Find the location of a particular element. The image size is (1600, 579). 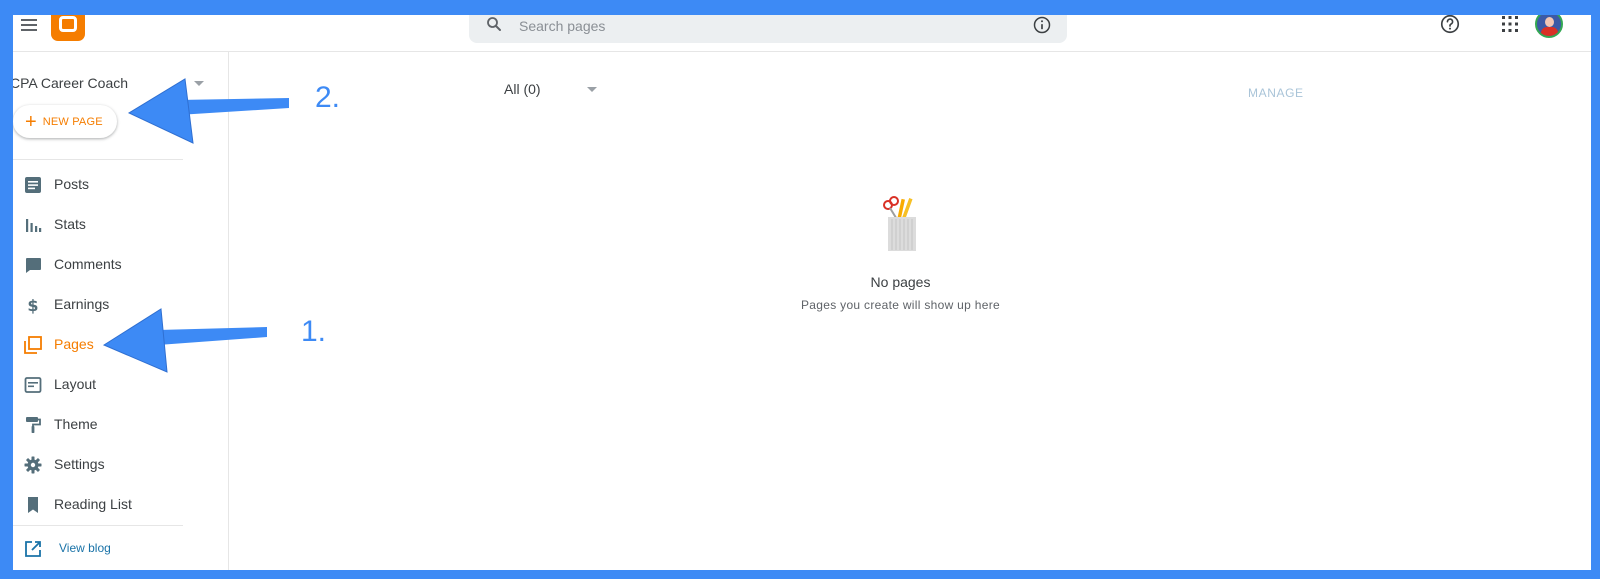

annotation-arrow-new-page is located at coordinates (208, 111).